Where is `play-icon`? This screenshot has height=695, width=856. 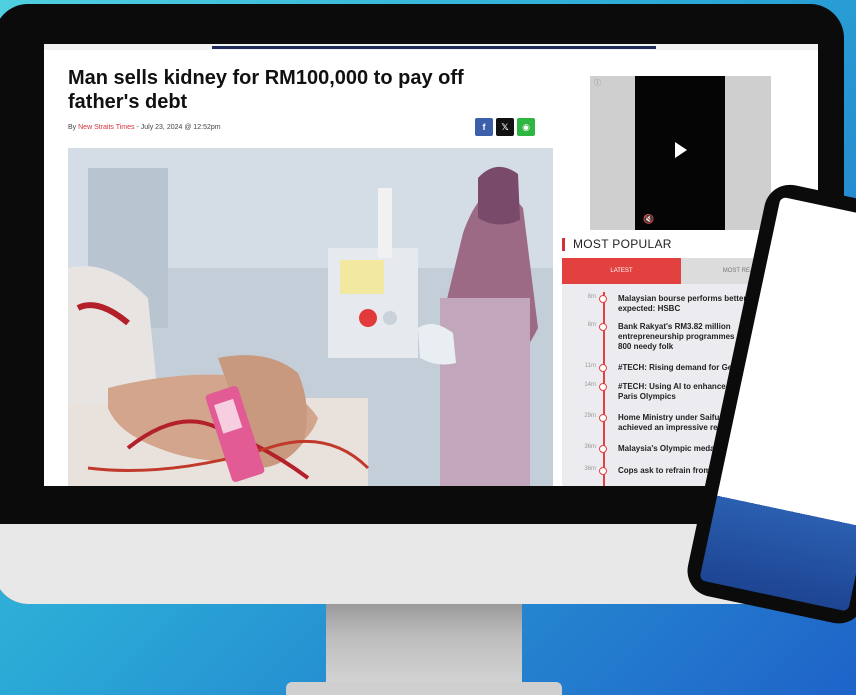 play-icon is located at coordinates (681, 150).